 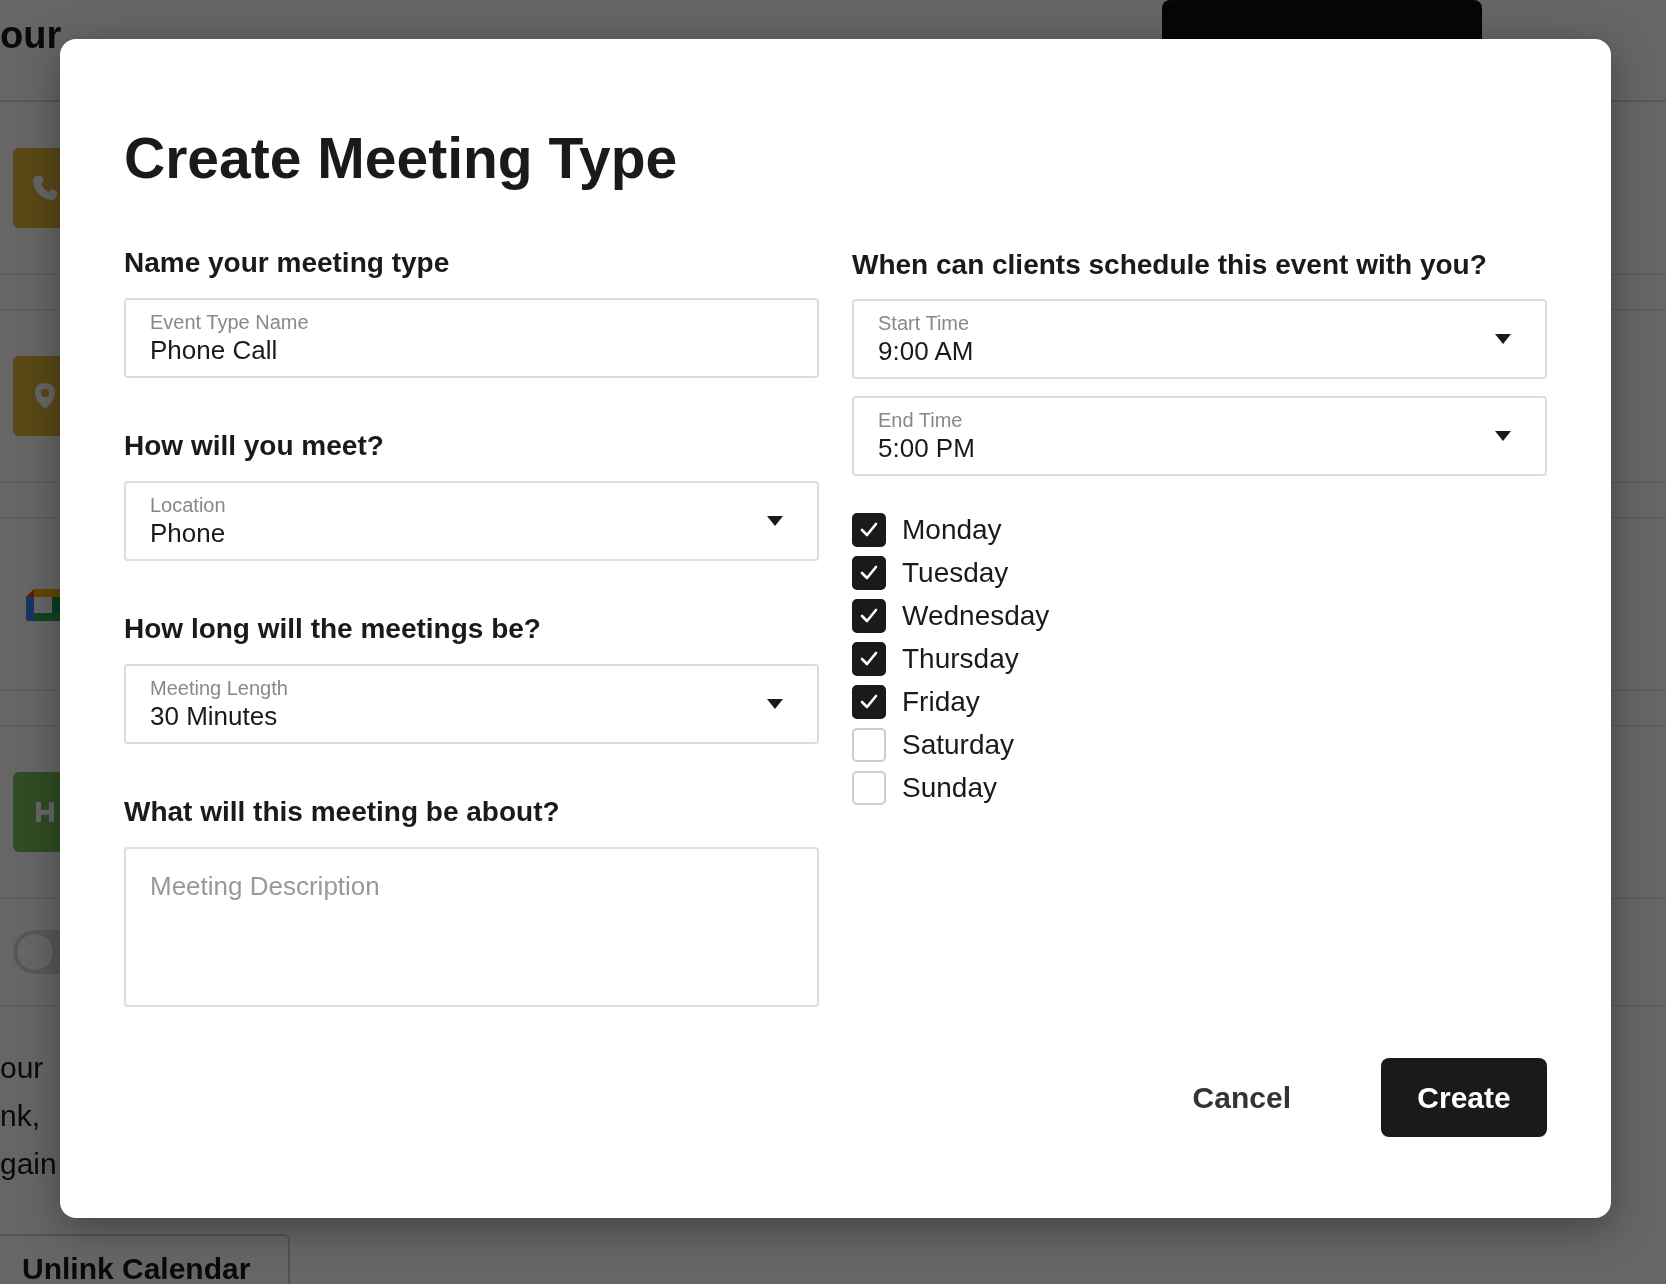 I want to click on paragraph-text: gain, so click(x=28, y=1164).